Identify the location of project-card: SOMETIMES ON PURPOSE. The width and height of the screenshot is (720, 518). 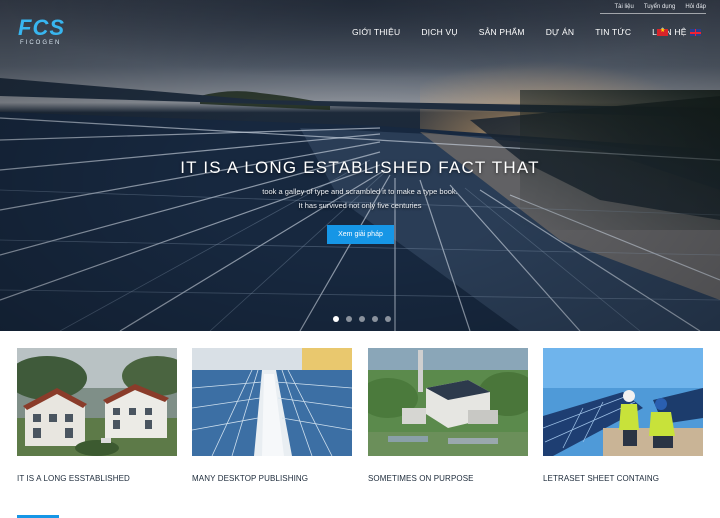
(448, 415).